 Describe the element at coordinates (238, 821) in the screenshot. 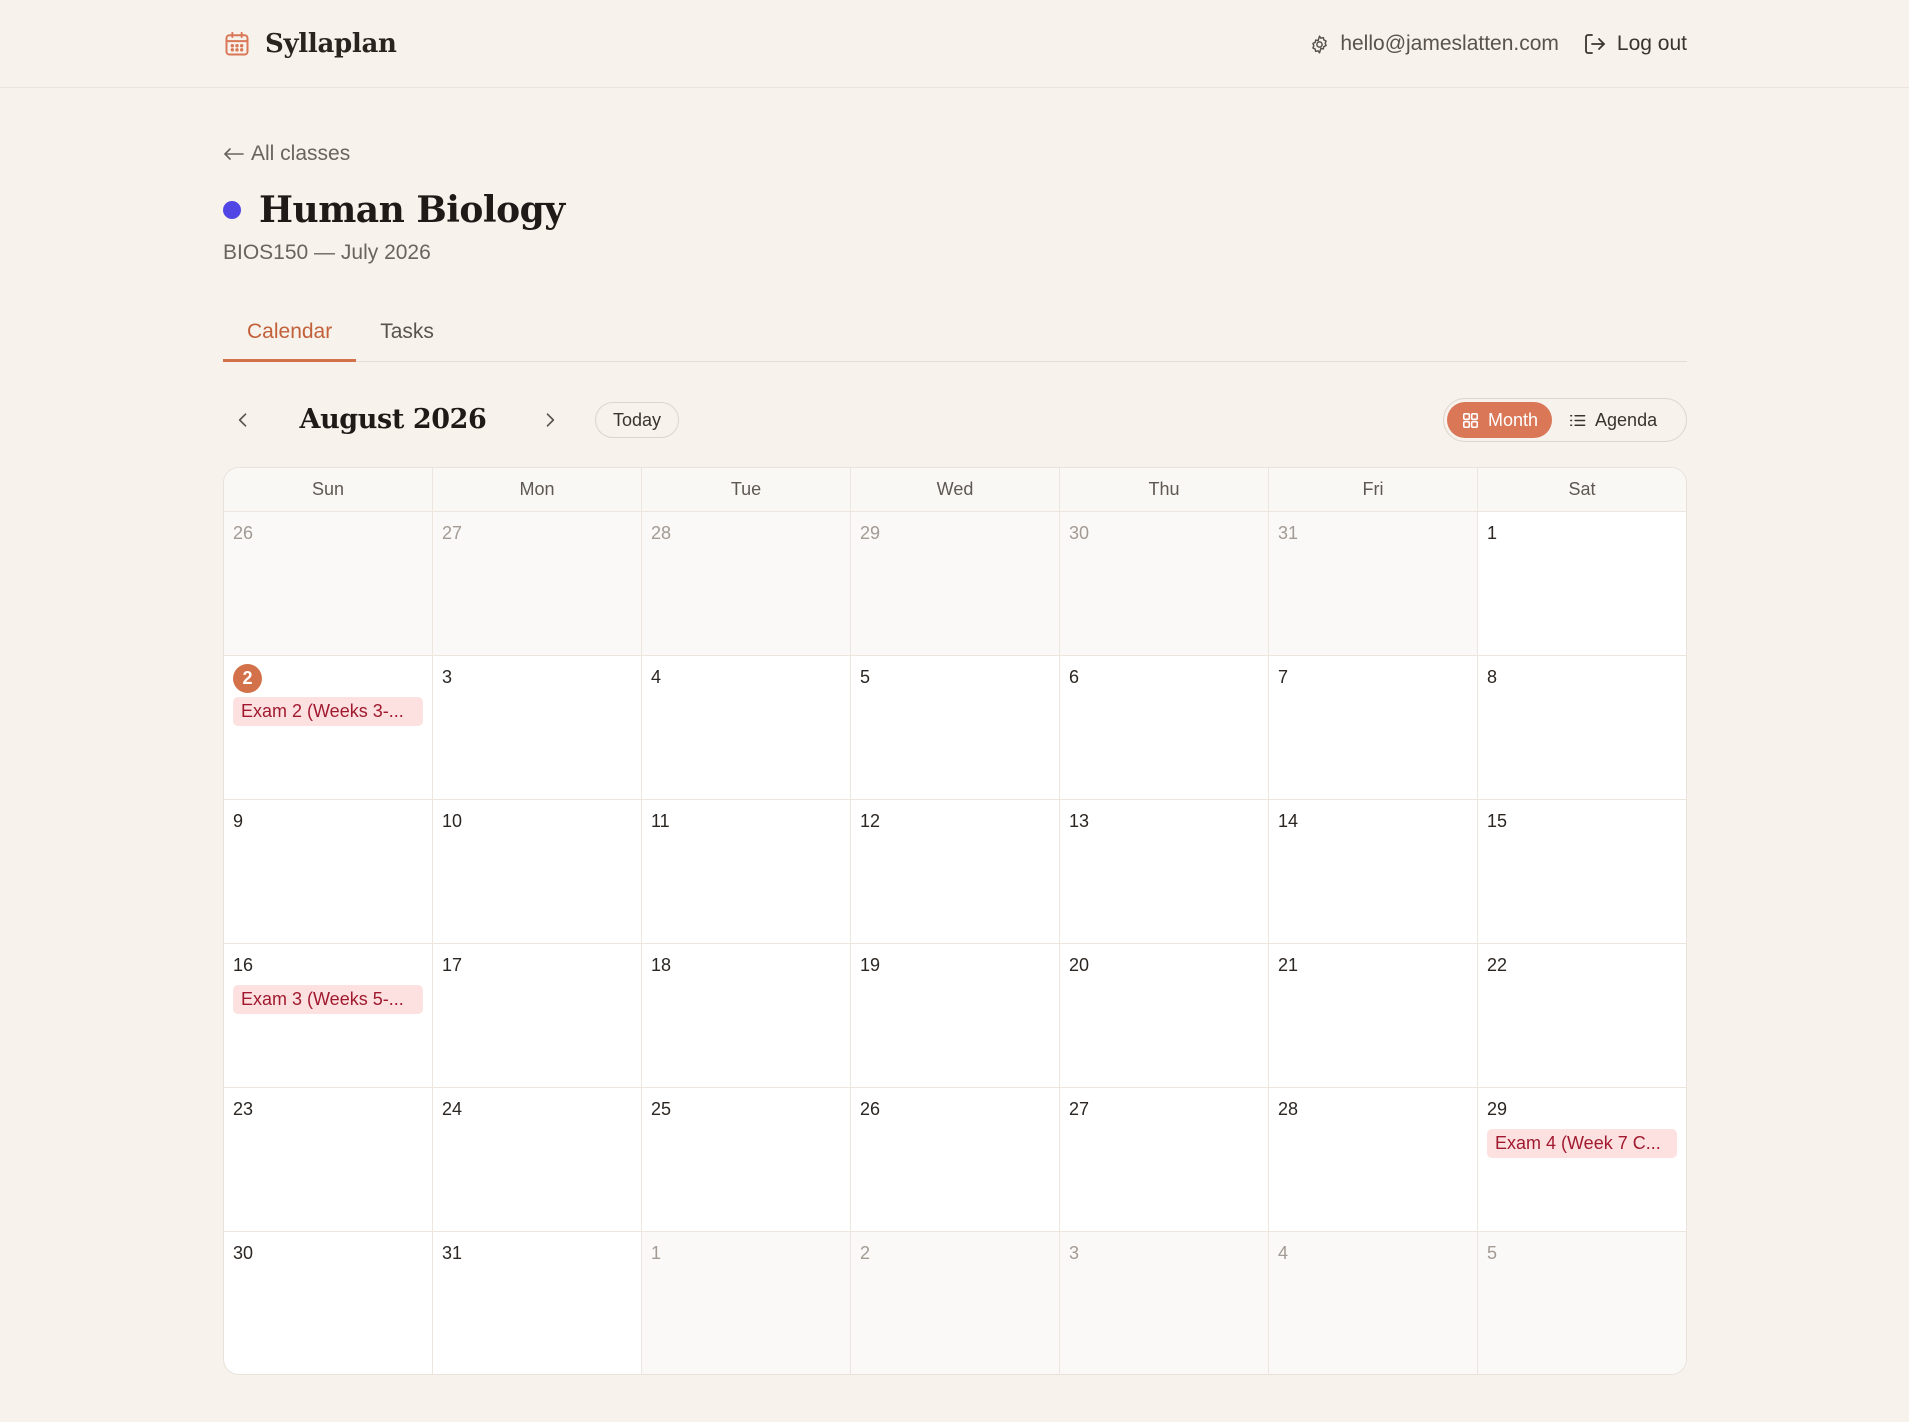

I see `day-number: 9` at that location.